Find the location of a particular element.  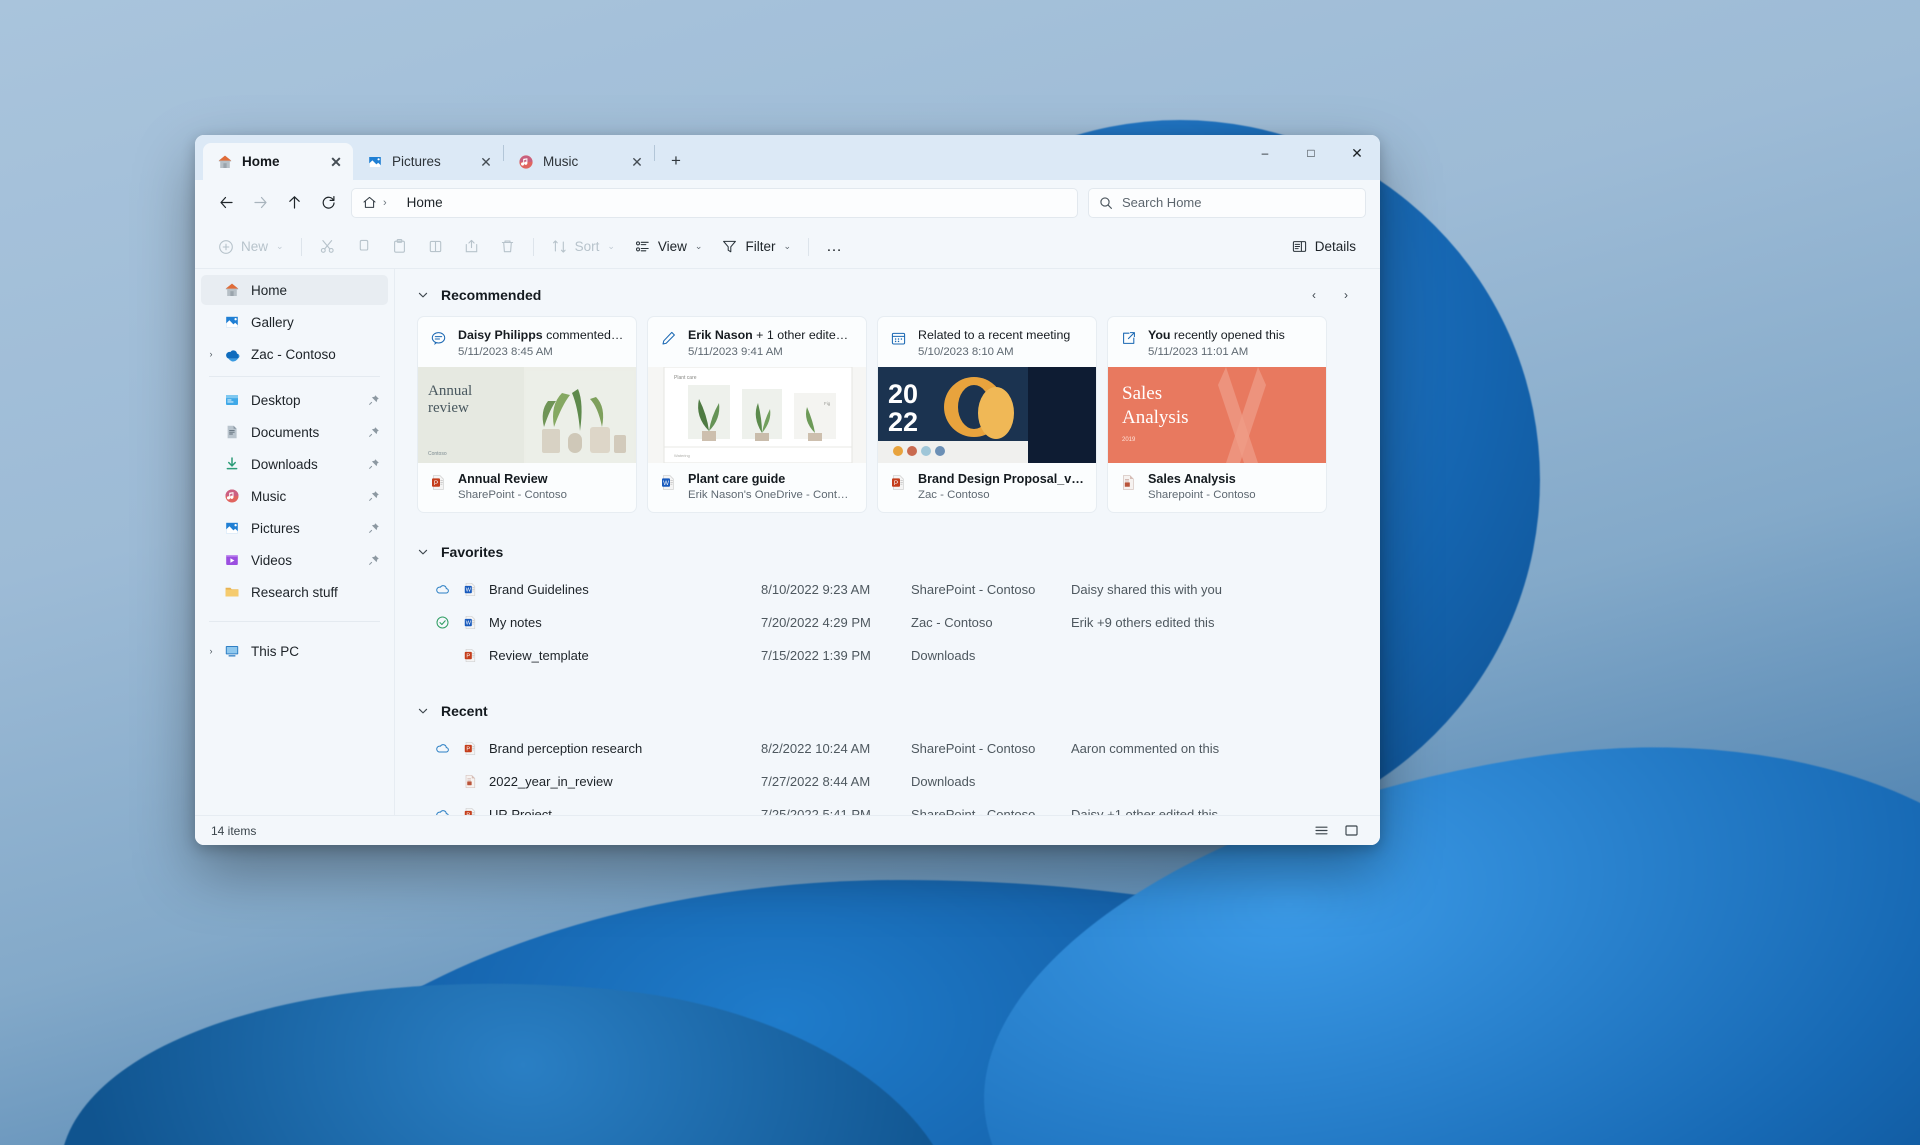

new-tab-button: + is located at coordinates (676, 161).